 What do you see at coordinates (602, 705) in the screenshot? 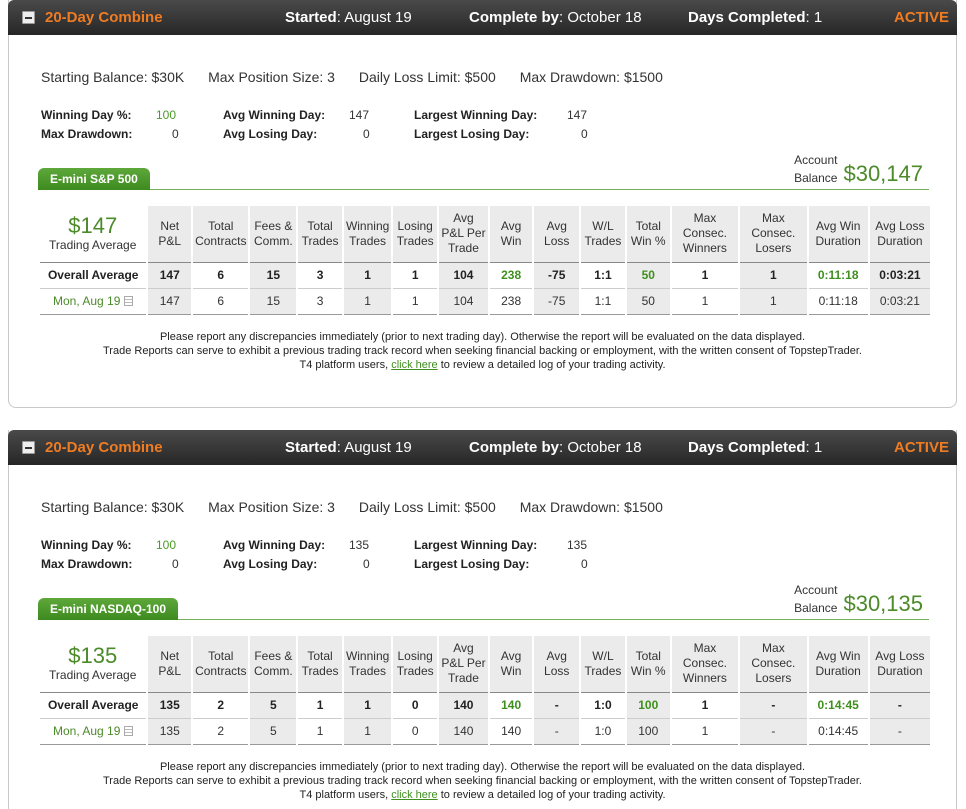
I see `overall-cell: 1:0` at bounding box center [602, 705].